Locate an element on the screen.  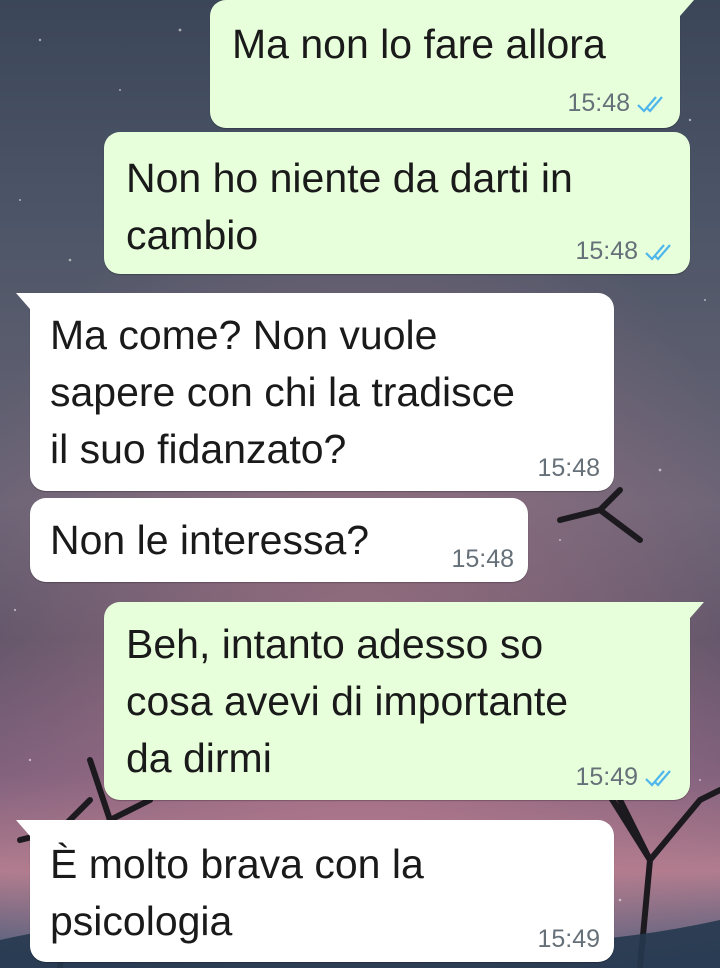
message-text: Ma non lo fare allora is located at coordinates (419, 44).